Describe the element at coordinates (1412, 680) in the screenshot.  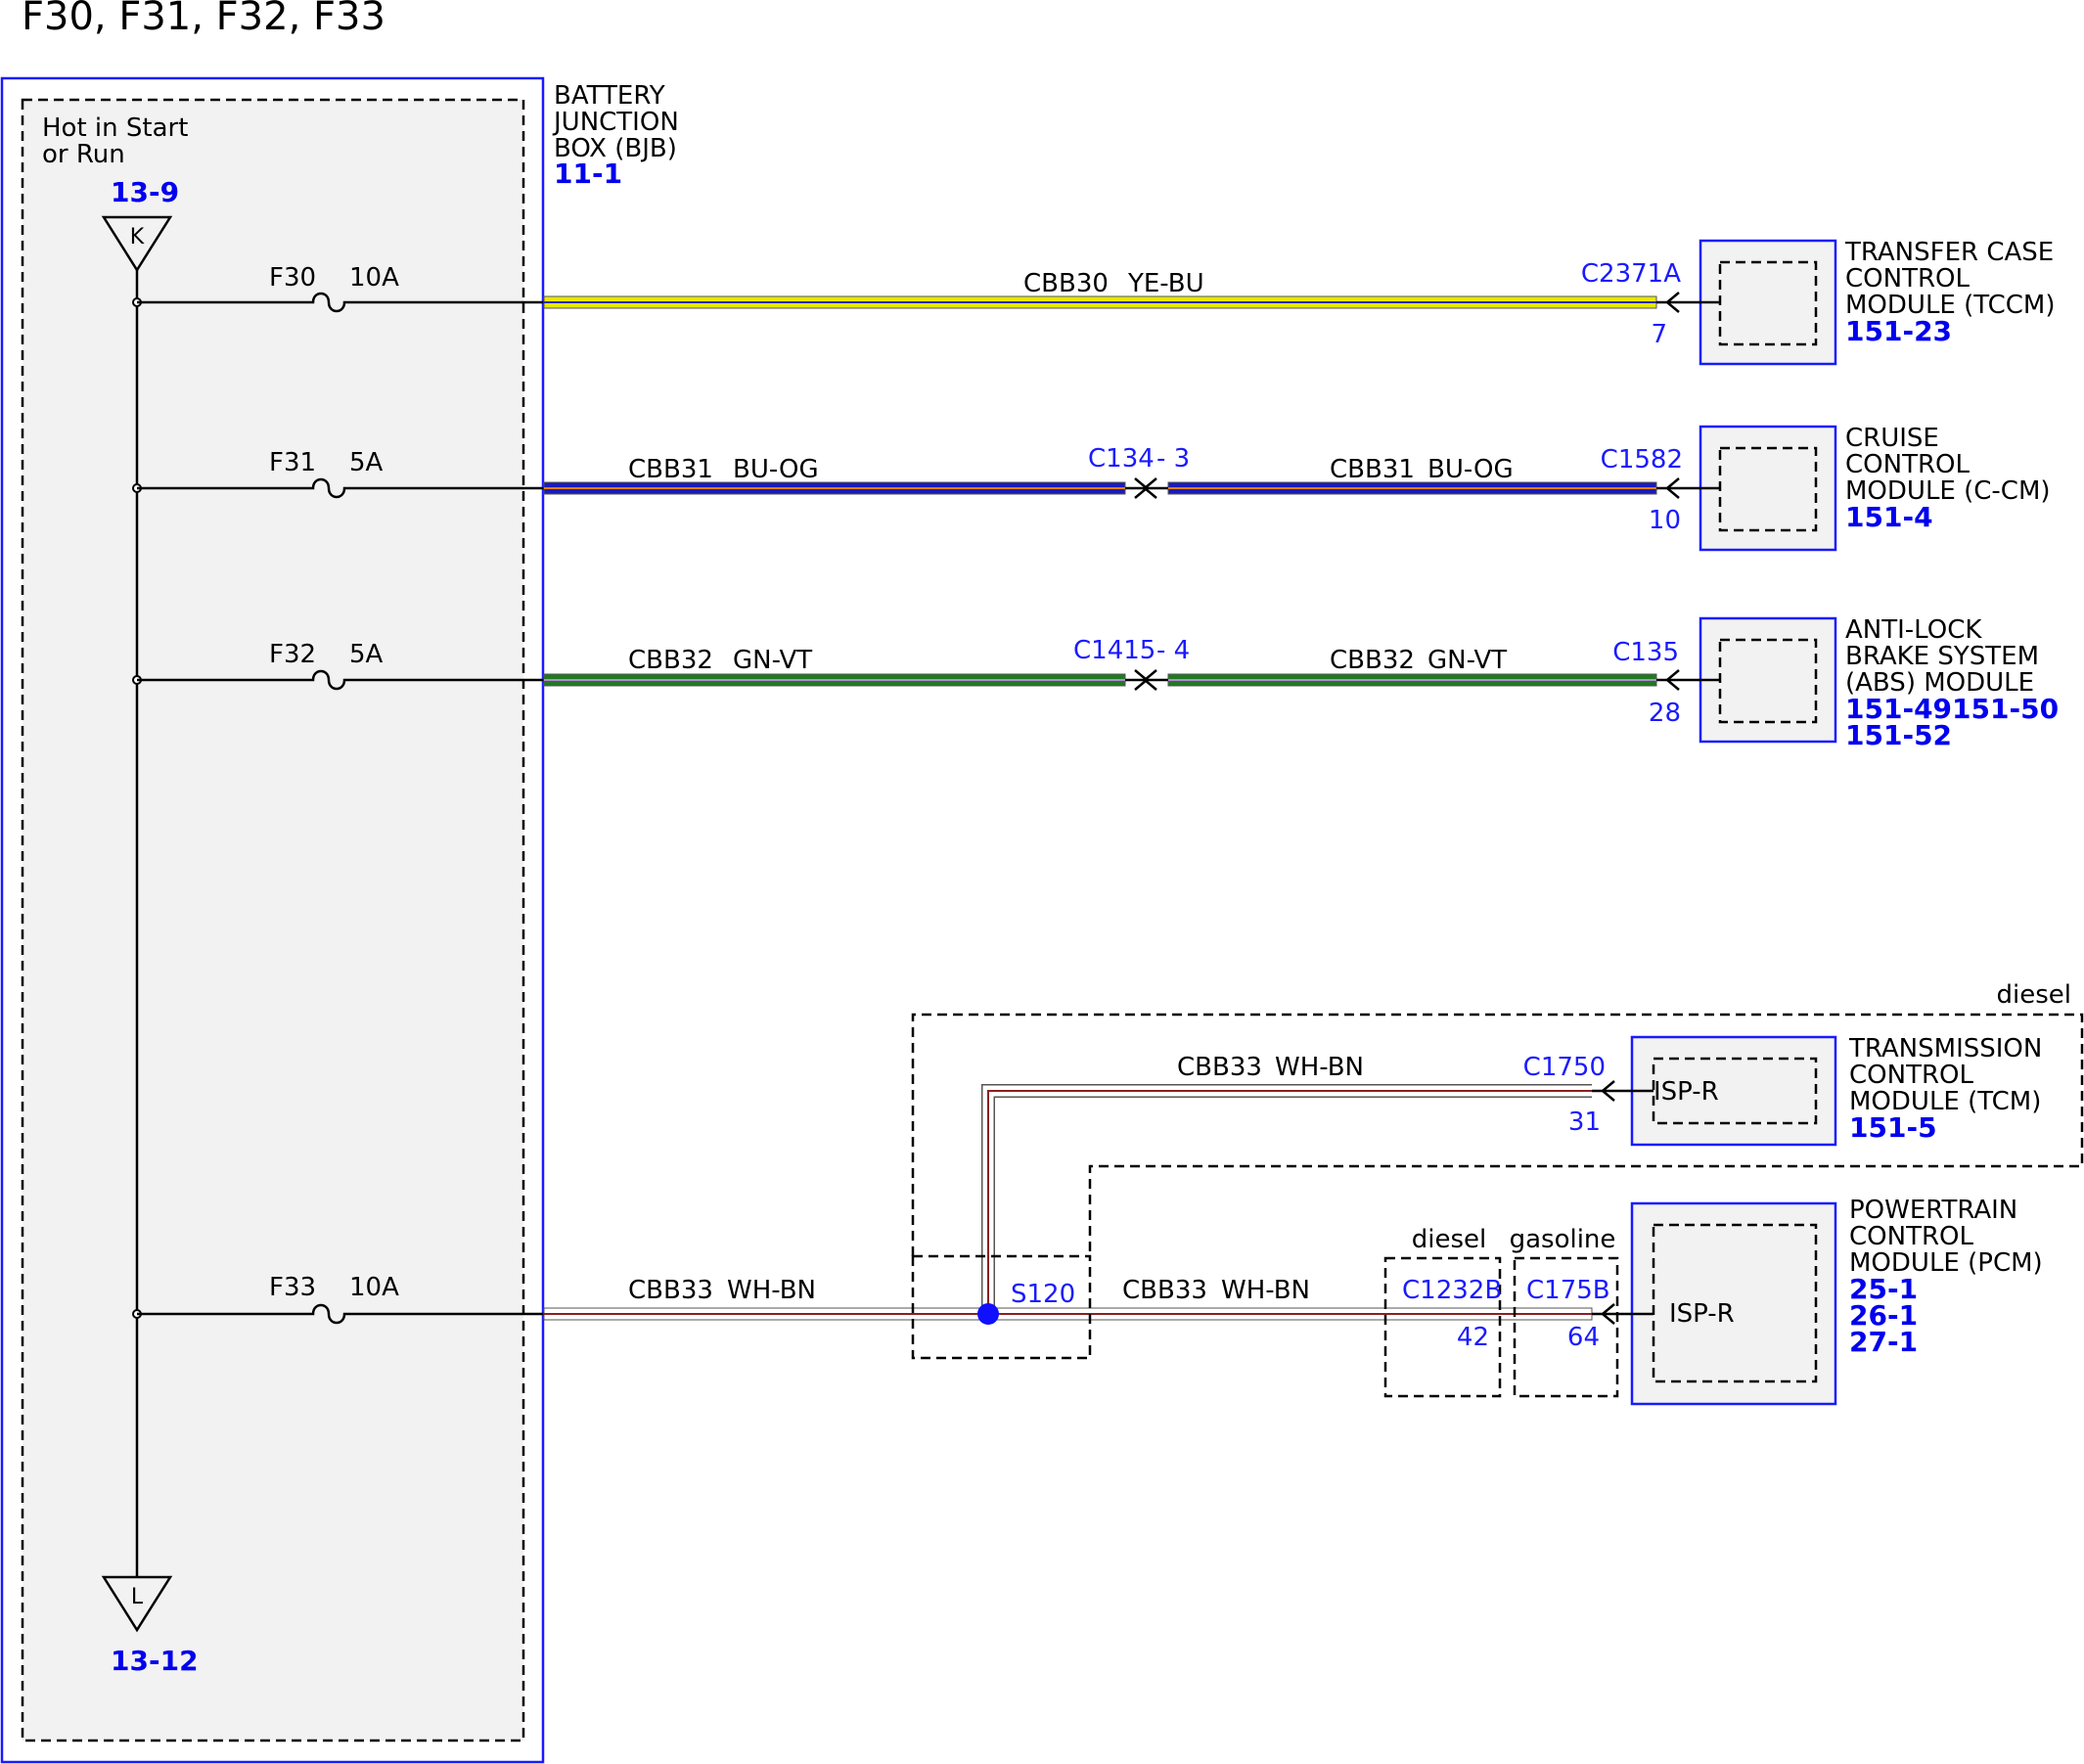
I see `wire-cbb32-seg2` at that location.